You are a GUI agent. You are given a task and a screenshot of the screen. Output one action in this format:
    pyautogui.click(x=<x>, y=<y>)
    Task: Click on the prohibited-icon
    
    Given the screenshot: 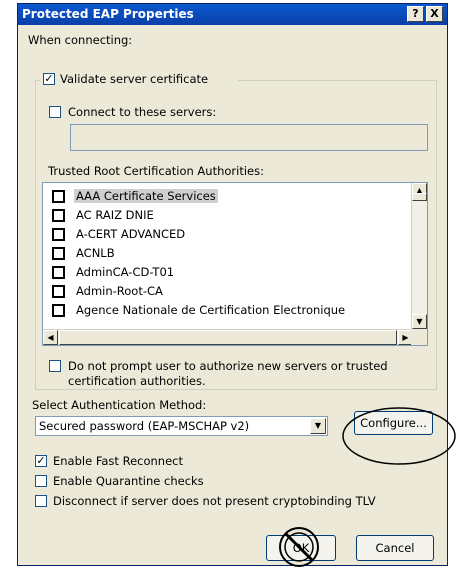 What is the action you would take?
    pyautogui.click(x=299, y=547)
    